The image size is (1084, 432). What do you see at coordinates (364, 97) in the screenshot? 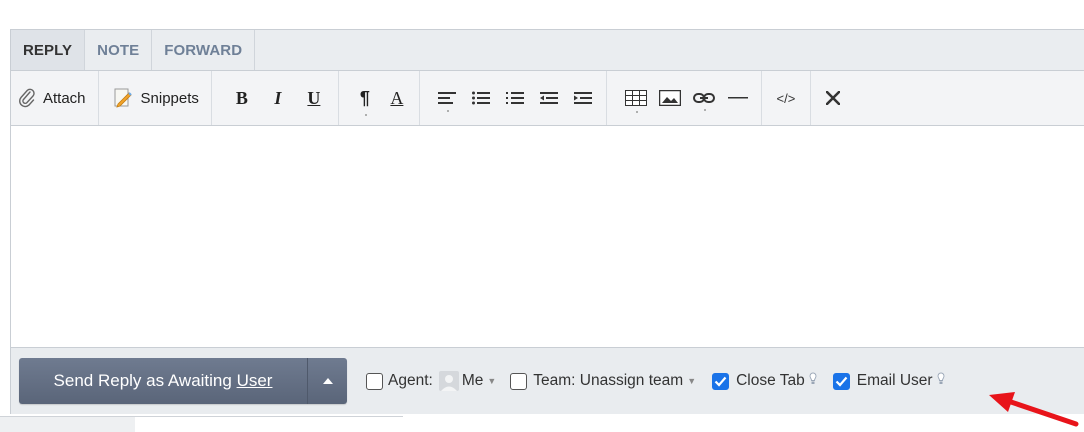
I see `paragraph-glyph: ¶` at bounding box center [364, 97].